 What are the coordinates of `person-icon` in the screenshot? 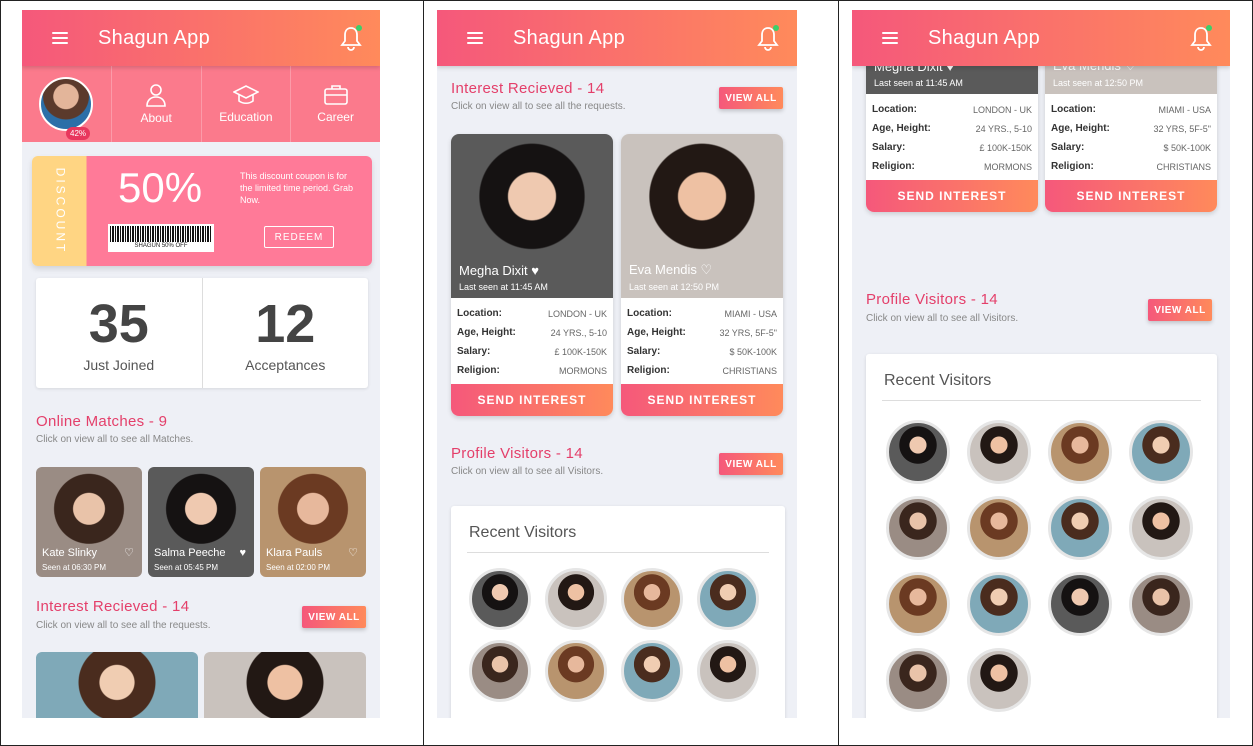 It's located at (156, 95).